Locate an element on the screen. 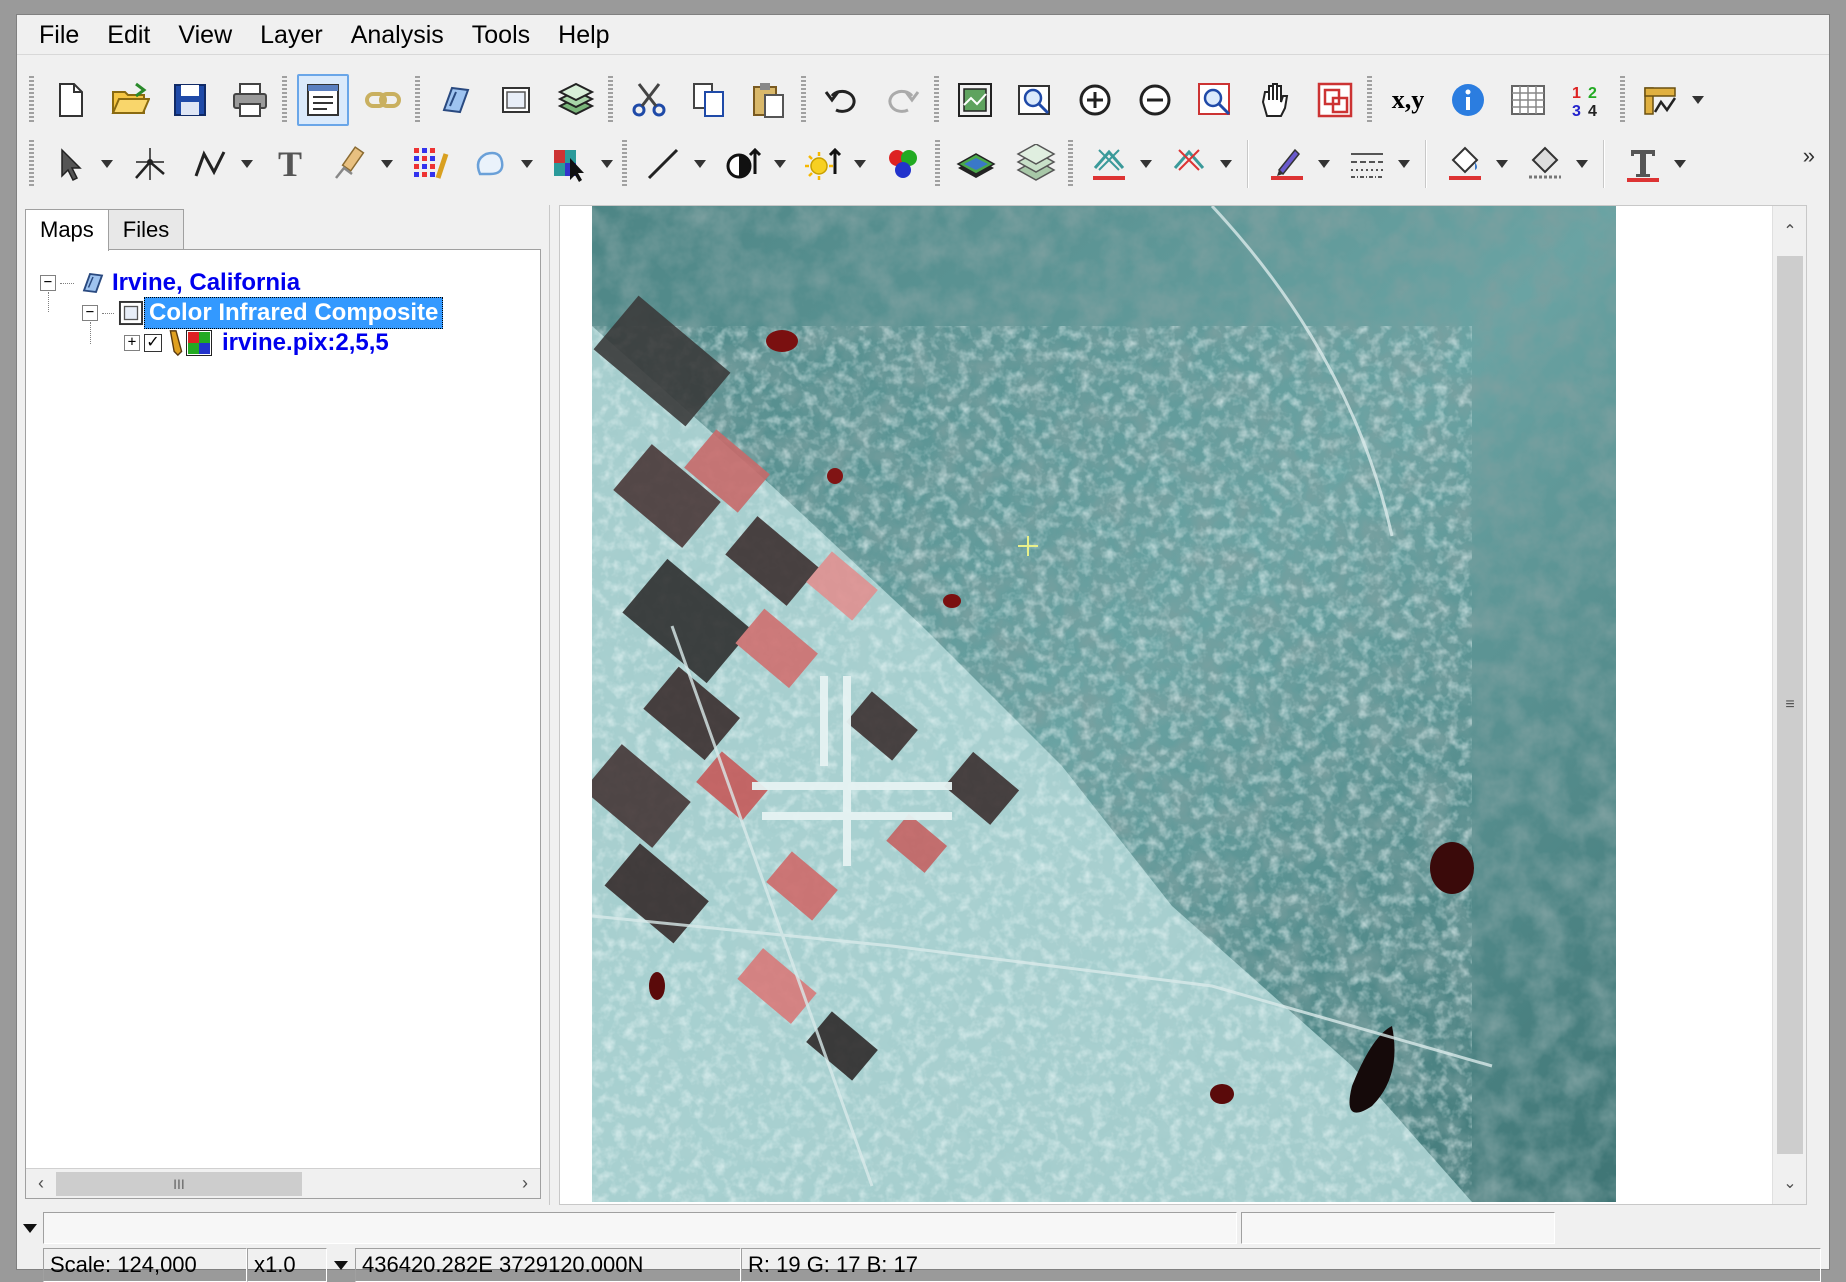  menu-edit: Edit is located at coordinates (128, 35).